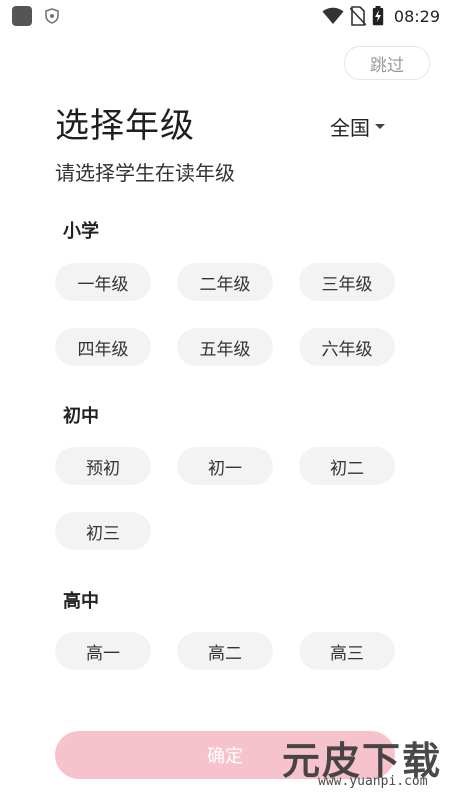 The height and width of the screenshot is (800, 450). What do you see at coordinates (52, 16) in the screenshot?
I see `shield-icon` at bounding box center [52, 16].